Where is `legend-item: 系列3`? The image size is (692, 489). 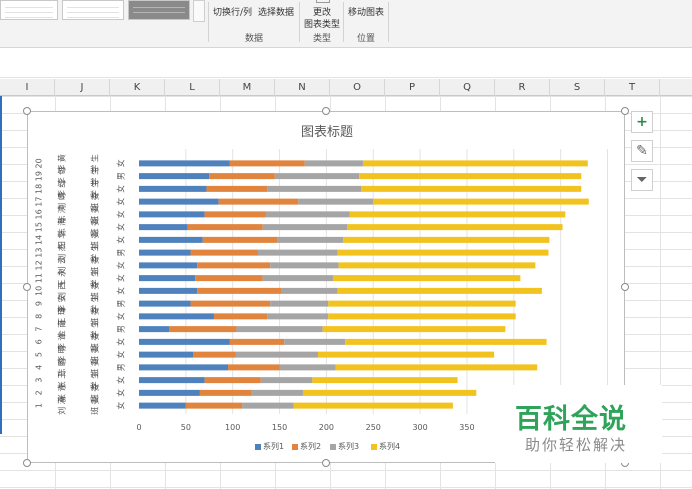 legend-item: 系列3 is located at coordinates (344, 446).